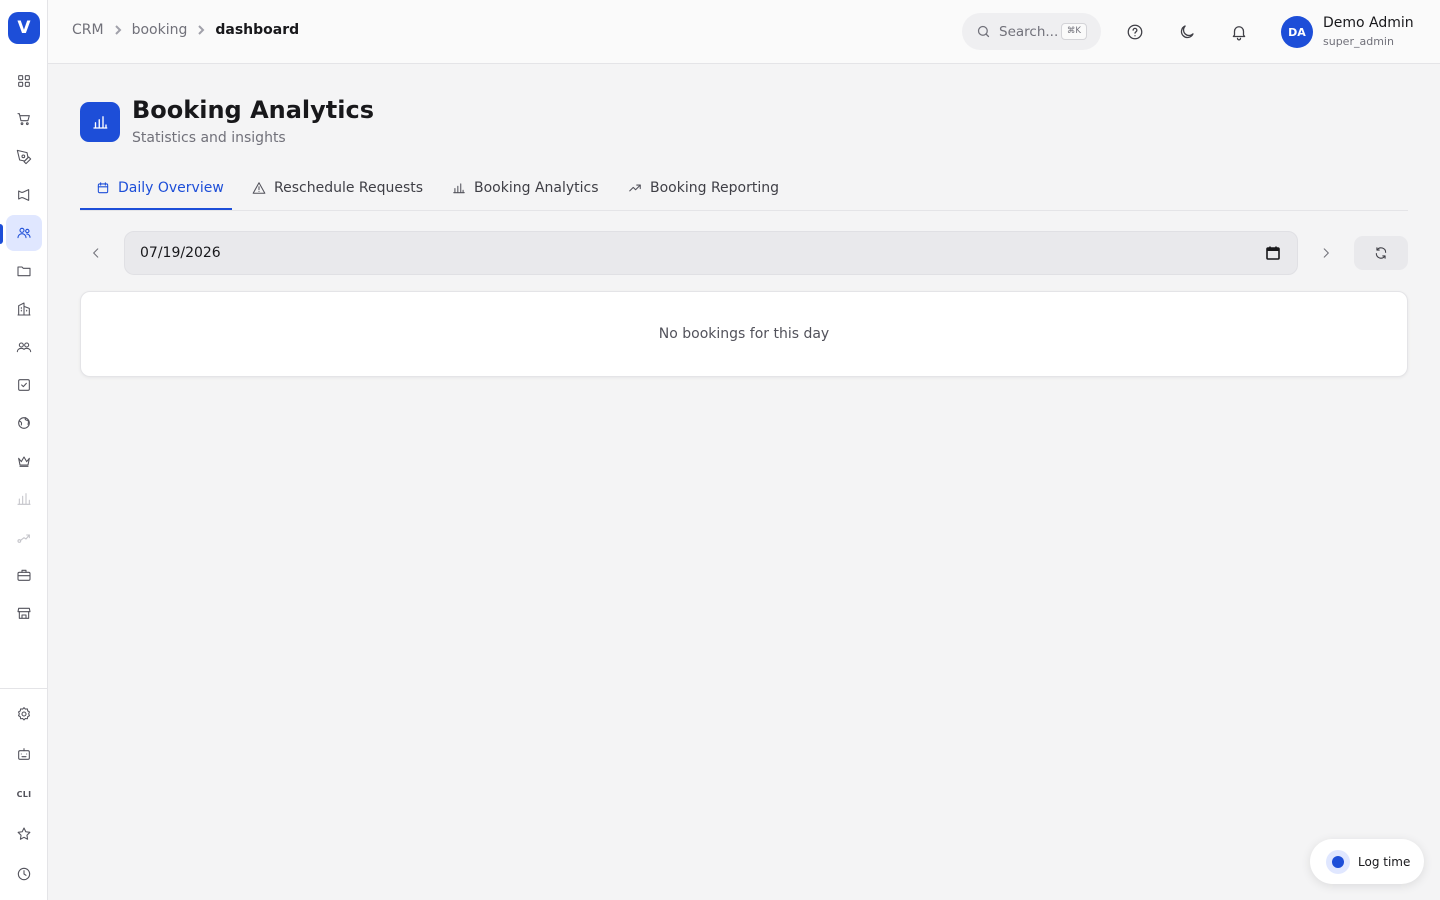 This screenshot has height=900, width=1440. I want to click on log-time-button: Log time, so click(1367, 861).